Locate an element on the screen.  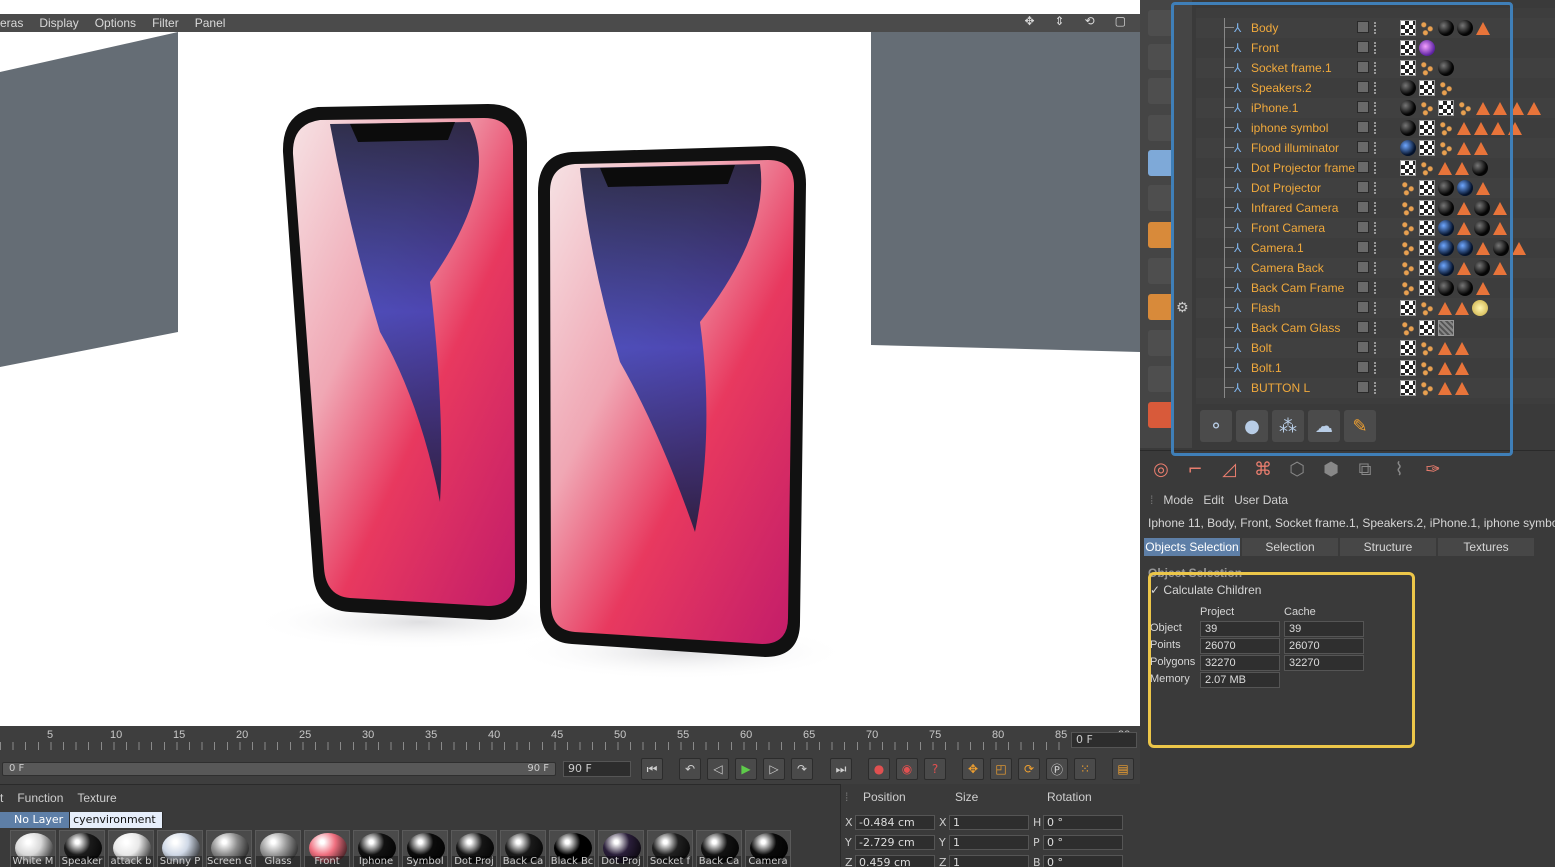
object-row: ⅄ Bolt is located at coordinates (1375, 348).